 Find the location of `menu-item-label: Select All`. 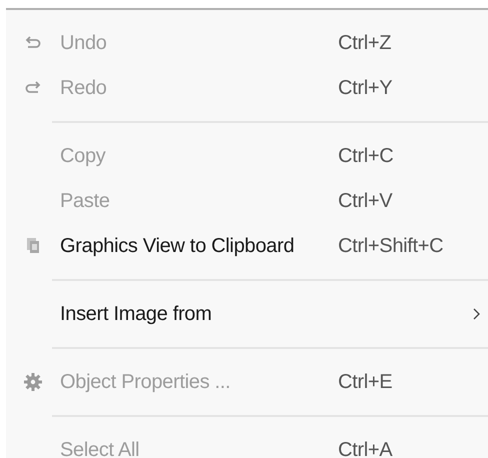

menu-item-label: Select All is located at coordinates (100, 448).